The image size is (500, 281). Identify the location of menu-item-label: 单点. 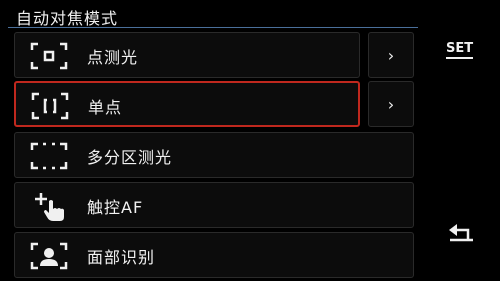
(105, 107).